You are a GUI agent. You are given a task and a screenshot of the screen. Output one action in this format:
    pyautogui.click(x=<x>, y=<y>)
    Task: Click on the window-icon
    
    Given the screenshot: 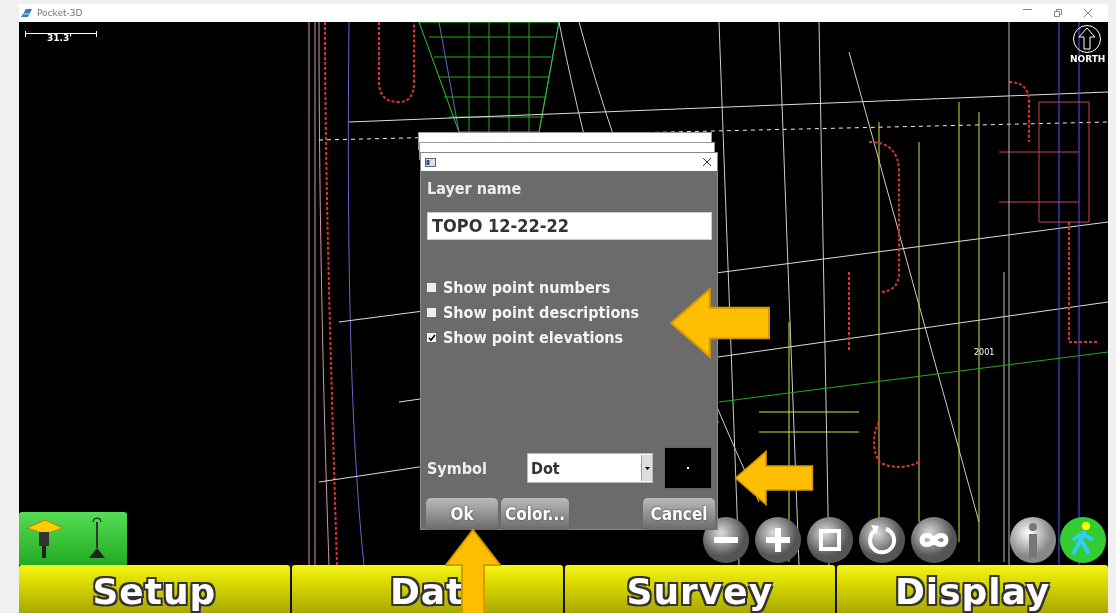 What is the action you would take?
    pyautogui.click(x=430, y=162)
    